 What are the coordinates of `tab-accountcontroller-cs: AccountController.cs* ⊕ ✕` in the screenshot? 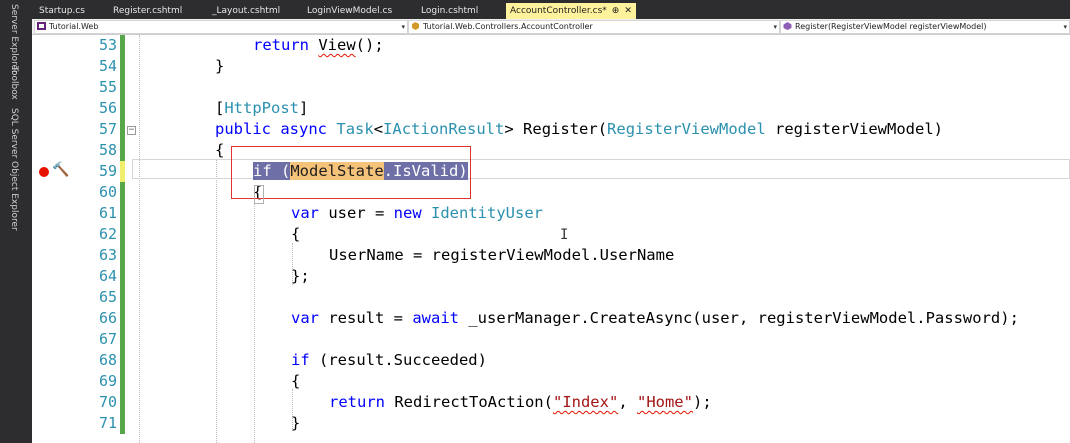 It's located at (571, 11).